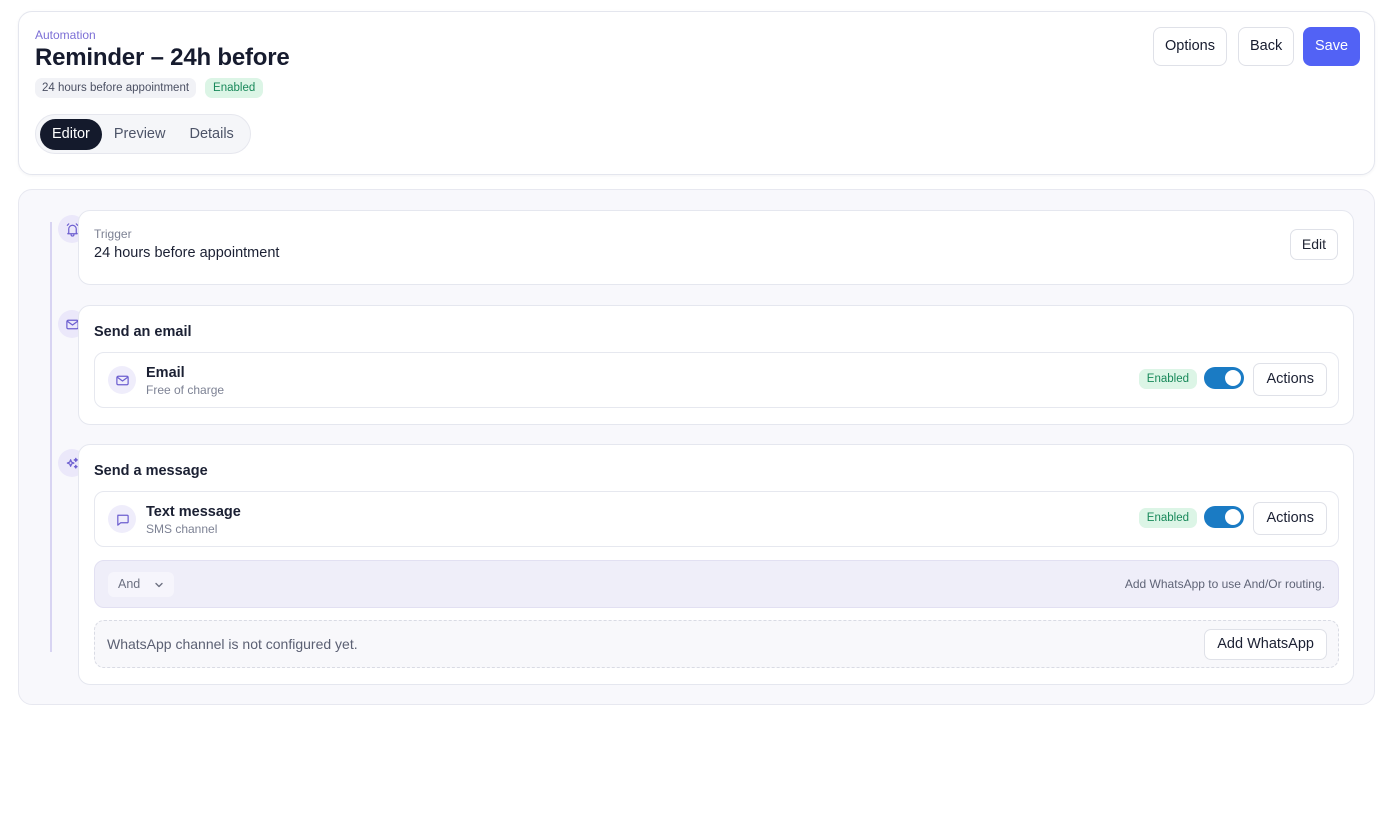 The height and width of the screenshot is (835, 1400). I want to click on tab-preview: Preview, so click(140, 134).